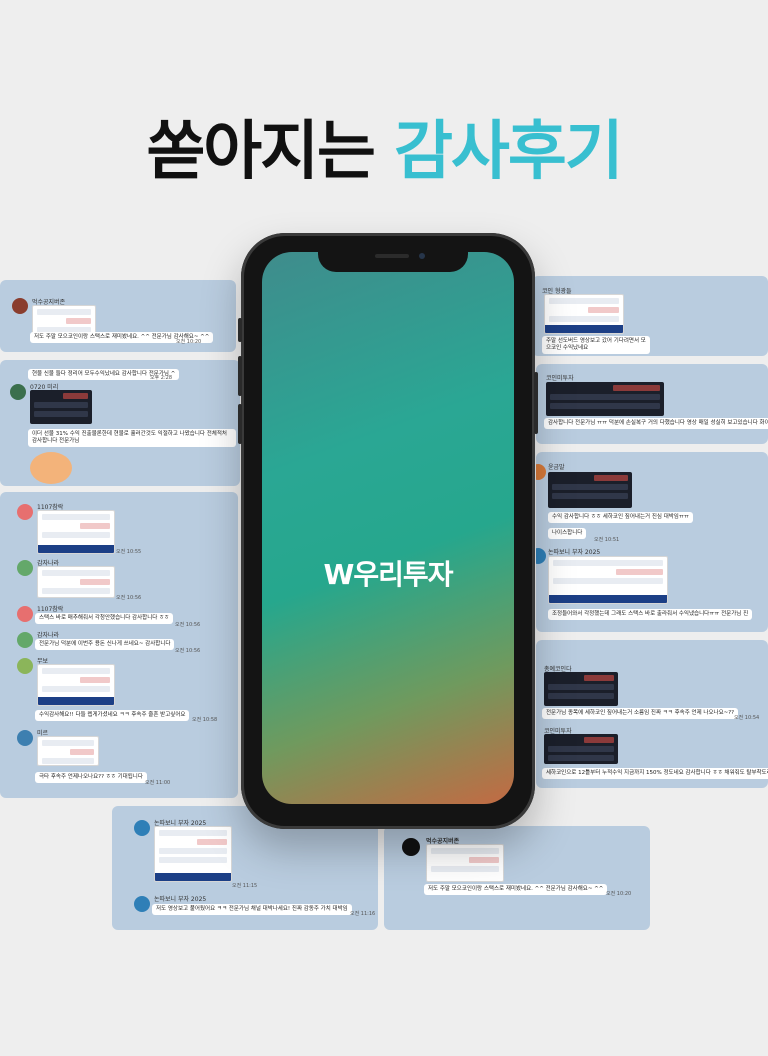 Image resolution: width=768 pixels, height=1056 pixels. I want to click on message-bubble: 스택스 바로 매추해줘서 각청안했습니다 감사합니다 ㅎㅎ, so click(104, 618).